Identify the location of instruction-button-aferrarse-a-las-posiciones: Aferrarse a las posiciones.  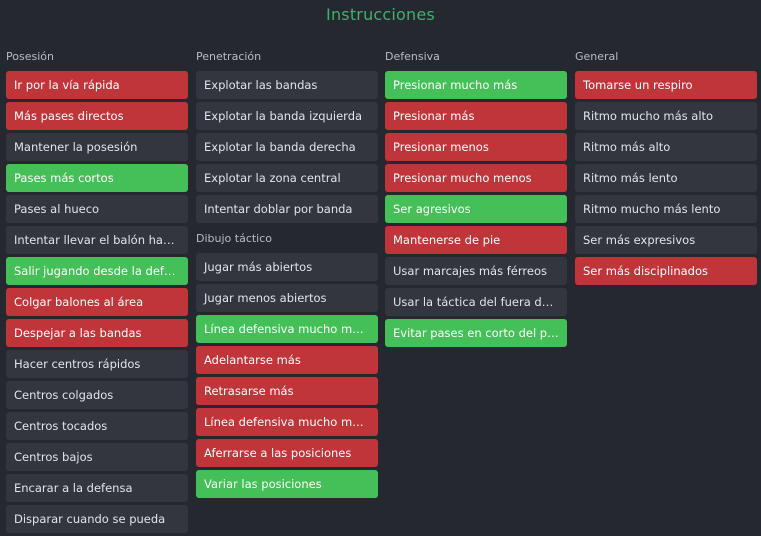
(287, 453).